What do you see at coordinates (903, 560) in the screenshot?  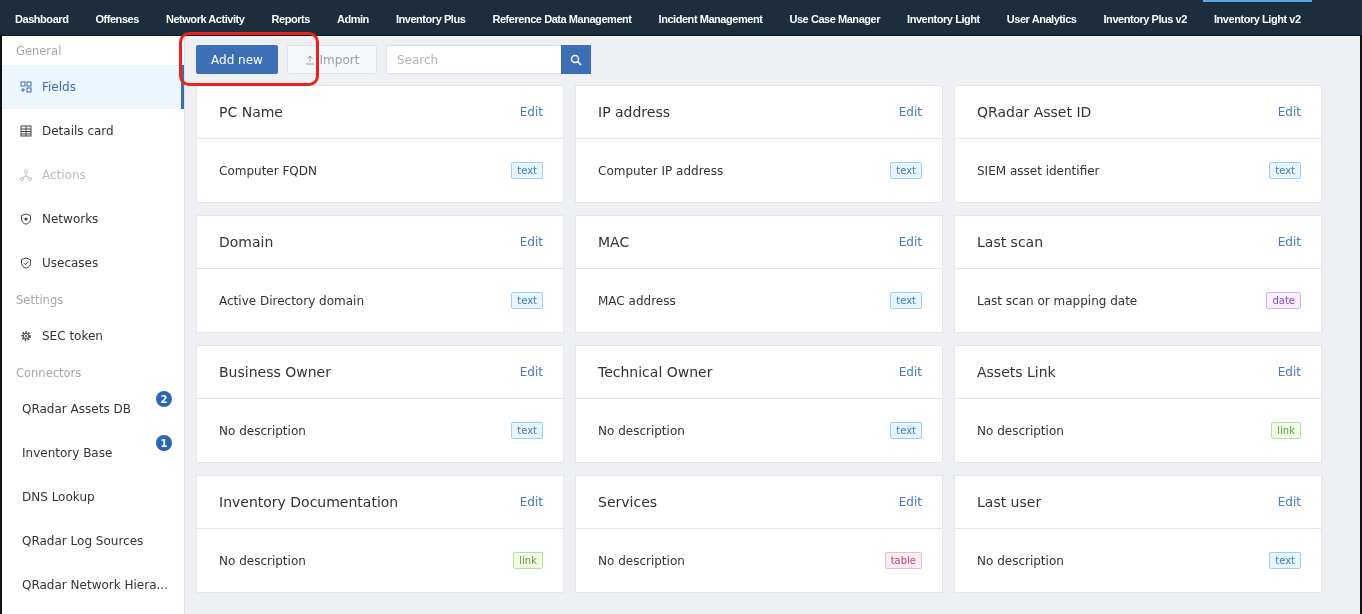 I see `type-tag: table` at bounding box center [903, 560].